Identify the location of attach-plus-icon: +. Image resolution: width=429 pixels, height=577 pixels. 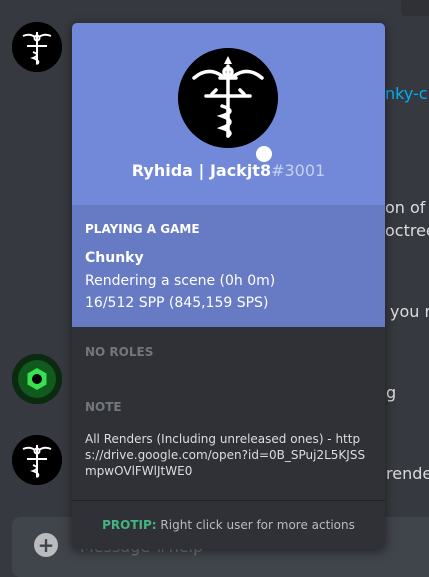
(46, 545).